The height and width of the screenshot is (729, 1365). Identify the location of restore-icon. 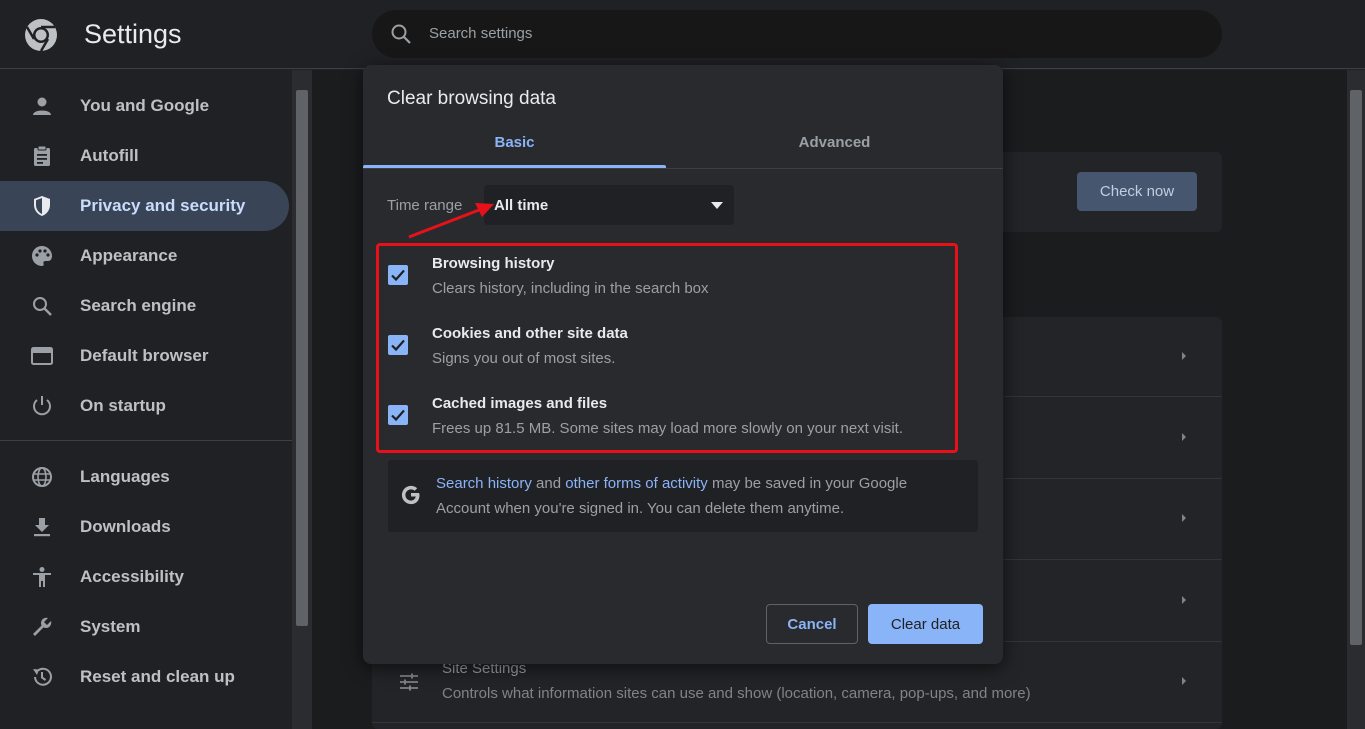
(42, 676).